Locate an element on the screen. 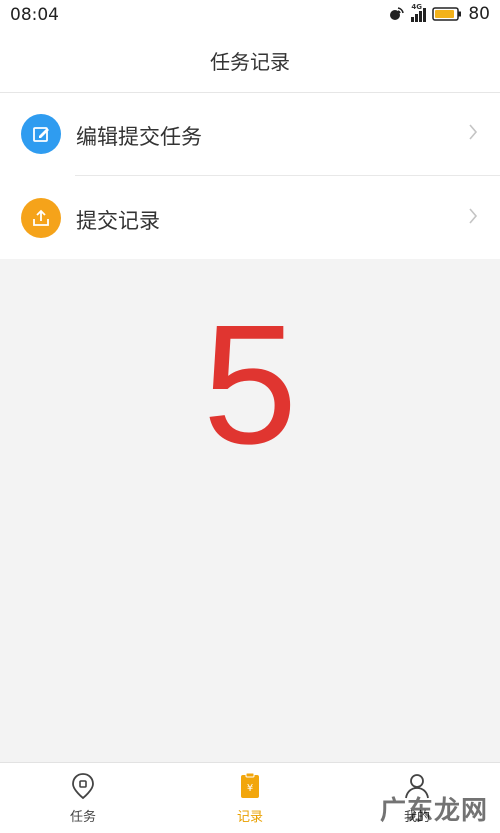 The width and height of the screenshot is (500, 833). menu-item-label: 编辑提交任务 is located at coordinates (139, 137).